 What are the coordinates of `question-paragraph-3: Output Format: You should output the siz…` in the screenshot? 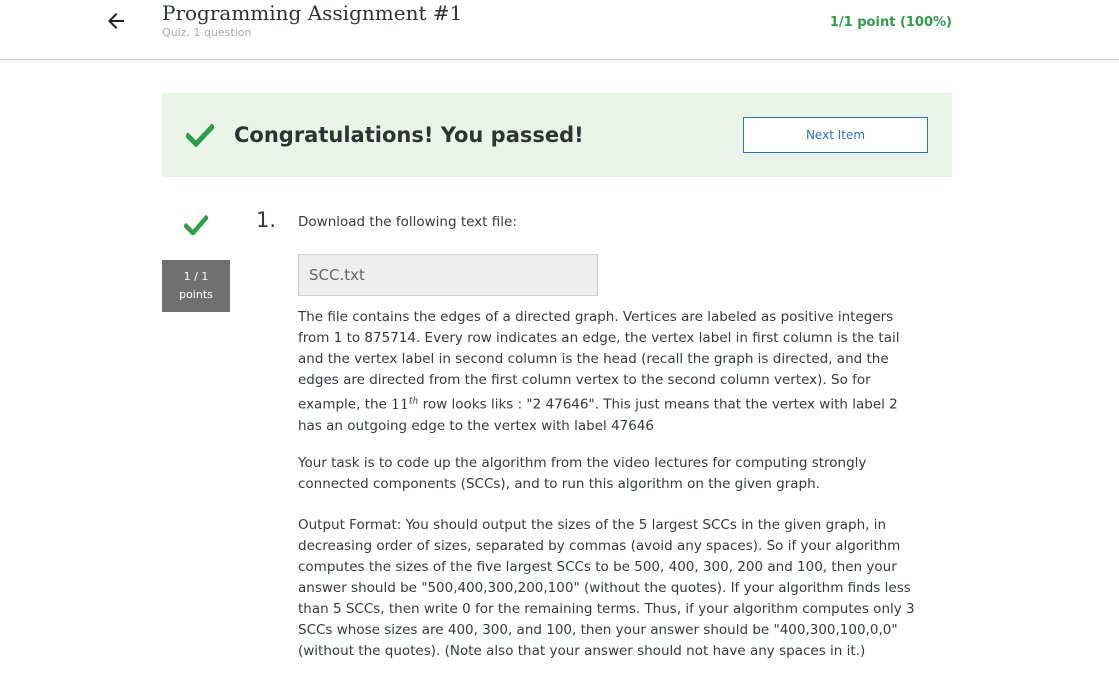 It's located at (606, 588).